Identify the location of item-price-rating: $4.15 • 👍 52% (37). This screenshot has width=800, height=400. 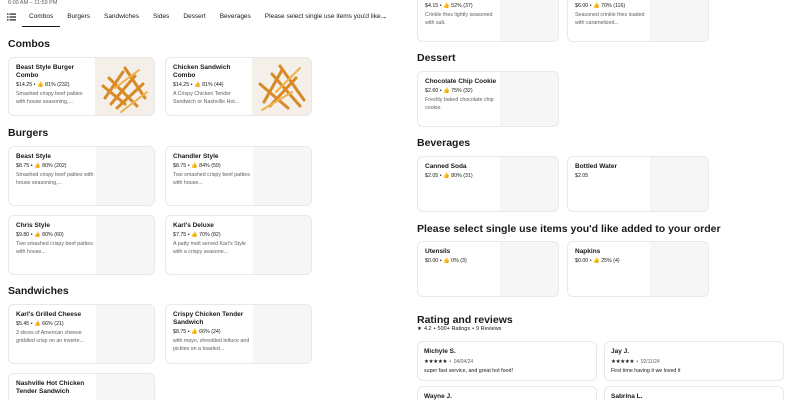
(449, 5).